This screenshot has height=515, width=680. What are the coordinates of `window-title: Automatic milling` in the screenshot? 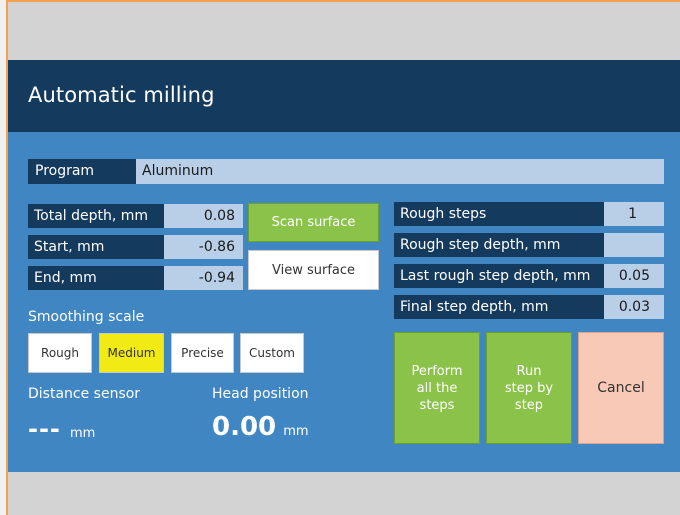 It's located at (121, 95).